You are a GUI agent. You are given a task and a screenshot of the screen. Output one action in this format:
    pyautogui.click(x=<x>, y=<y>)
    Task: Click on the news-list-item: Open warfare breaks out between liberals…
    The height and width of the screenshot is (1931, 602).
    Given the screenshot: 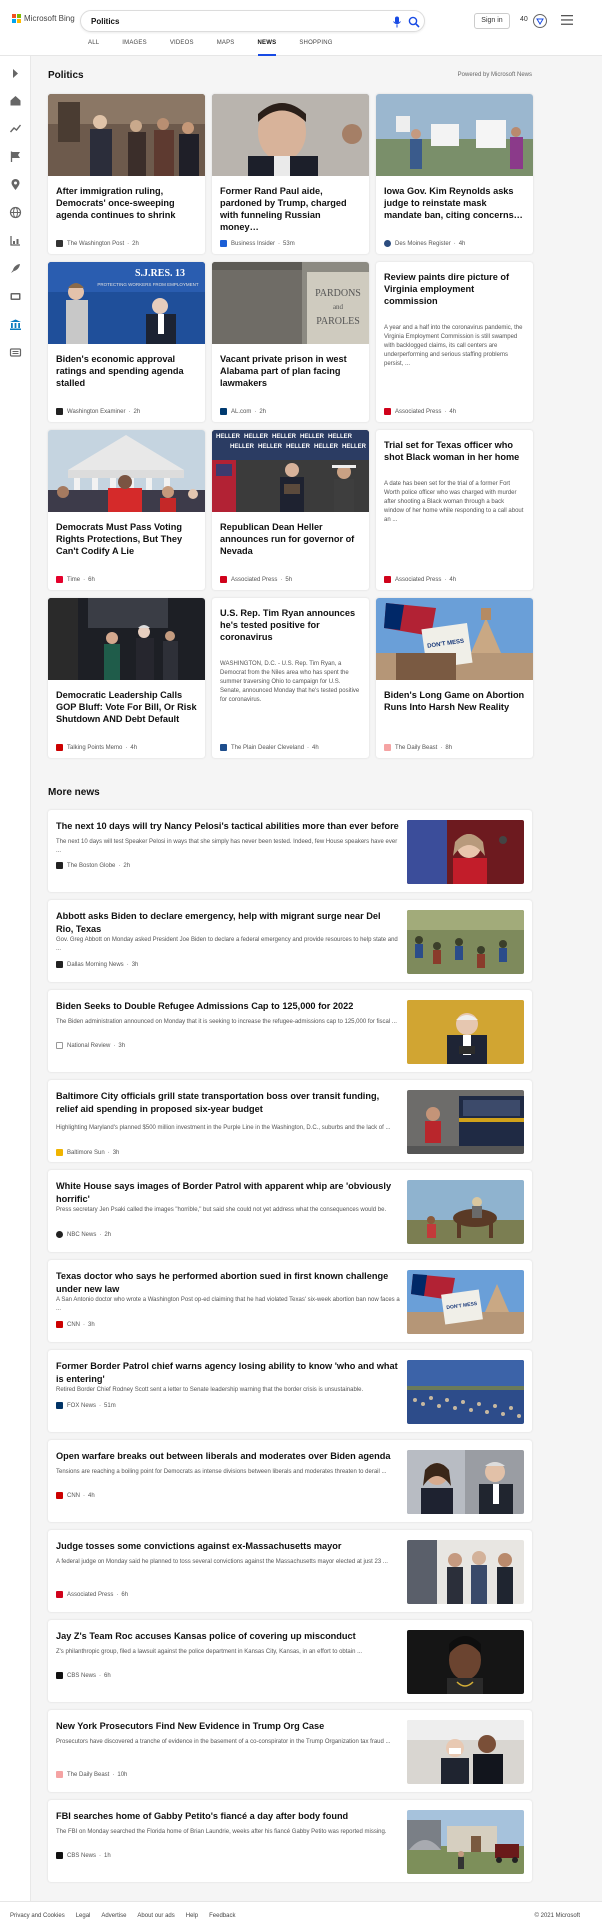 What is the action you would take?
    pyautogui.click(x=290, y=1481)
    